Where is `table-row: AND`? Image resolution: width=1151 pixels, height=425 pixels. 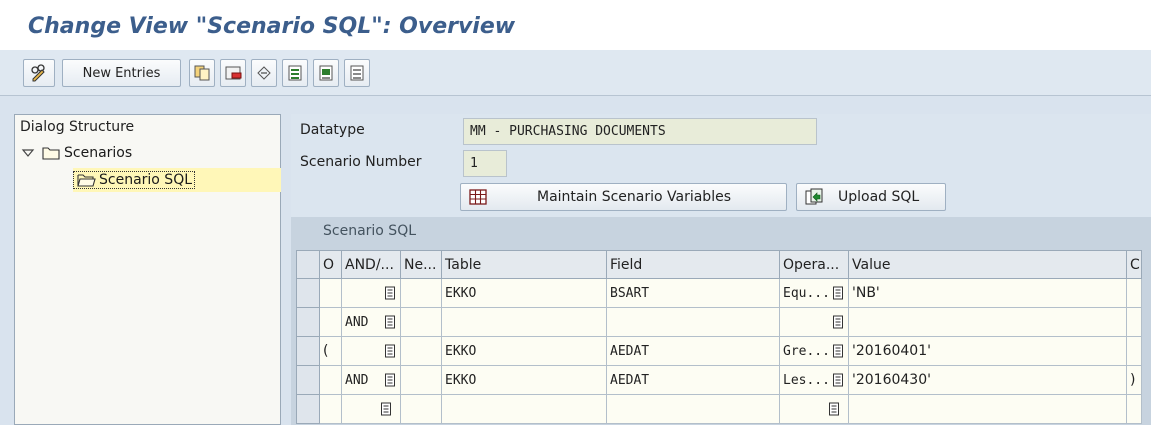
table-row: AND is located at coordinates (719, 322).